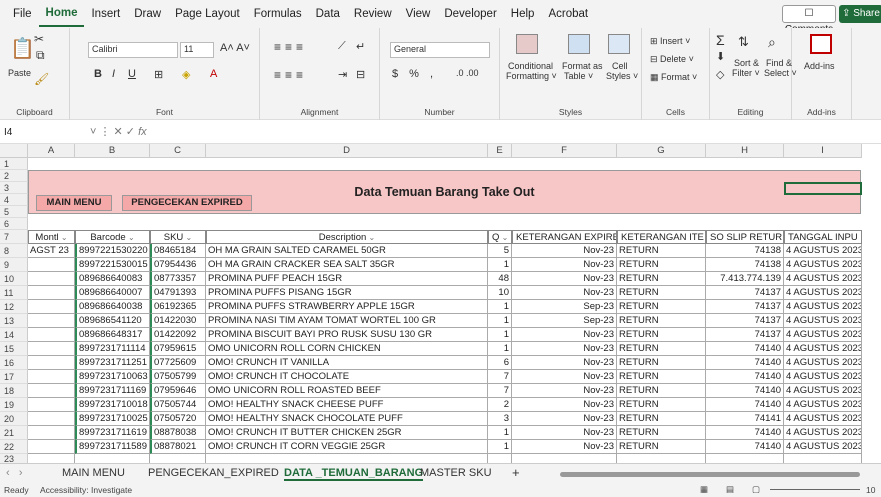  What do you see at coordinates (14, 433) in the screenshot?
I see `row-header-21: 21` at bounding box center [14, 433].